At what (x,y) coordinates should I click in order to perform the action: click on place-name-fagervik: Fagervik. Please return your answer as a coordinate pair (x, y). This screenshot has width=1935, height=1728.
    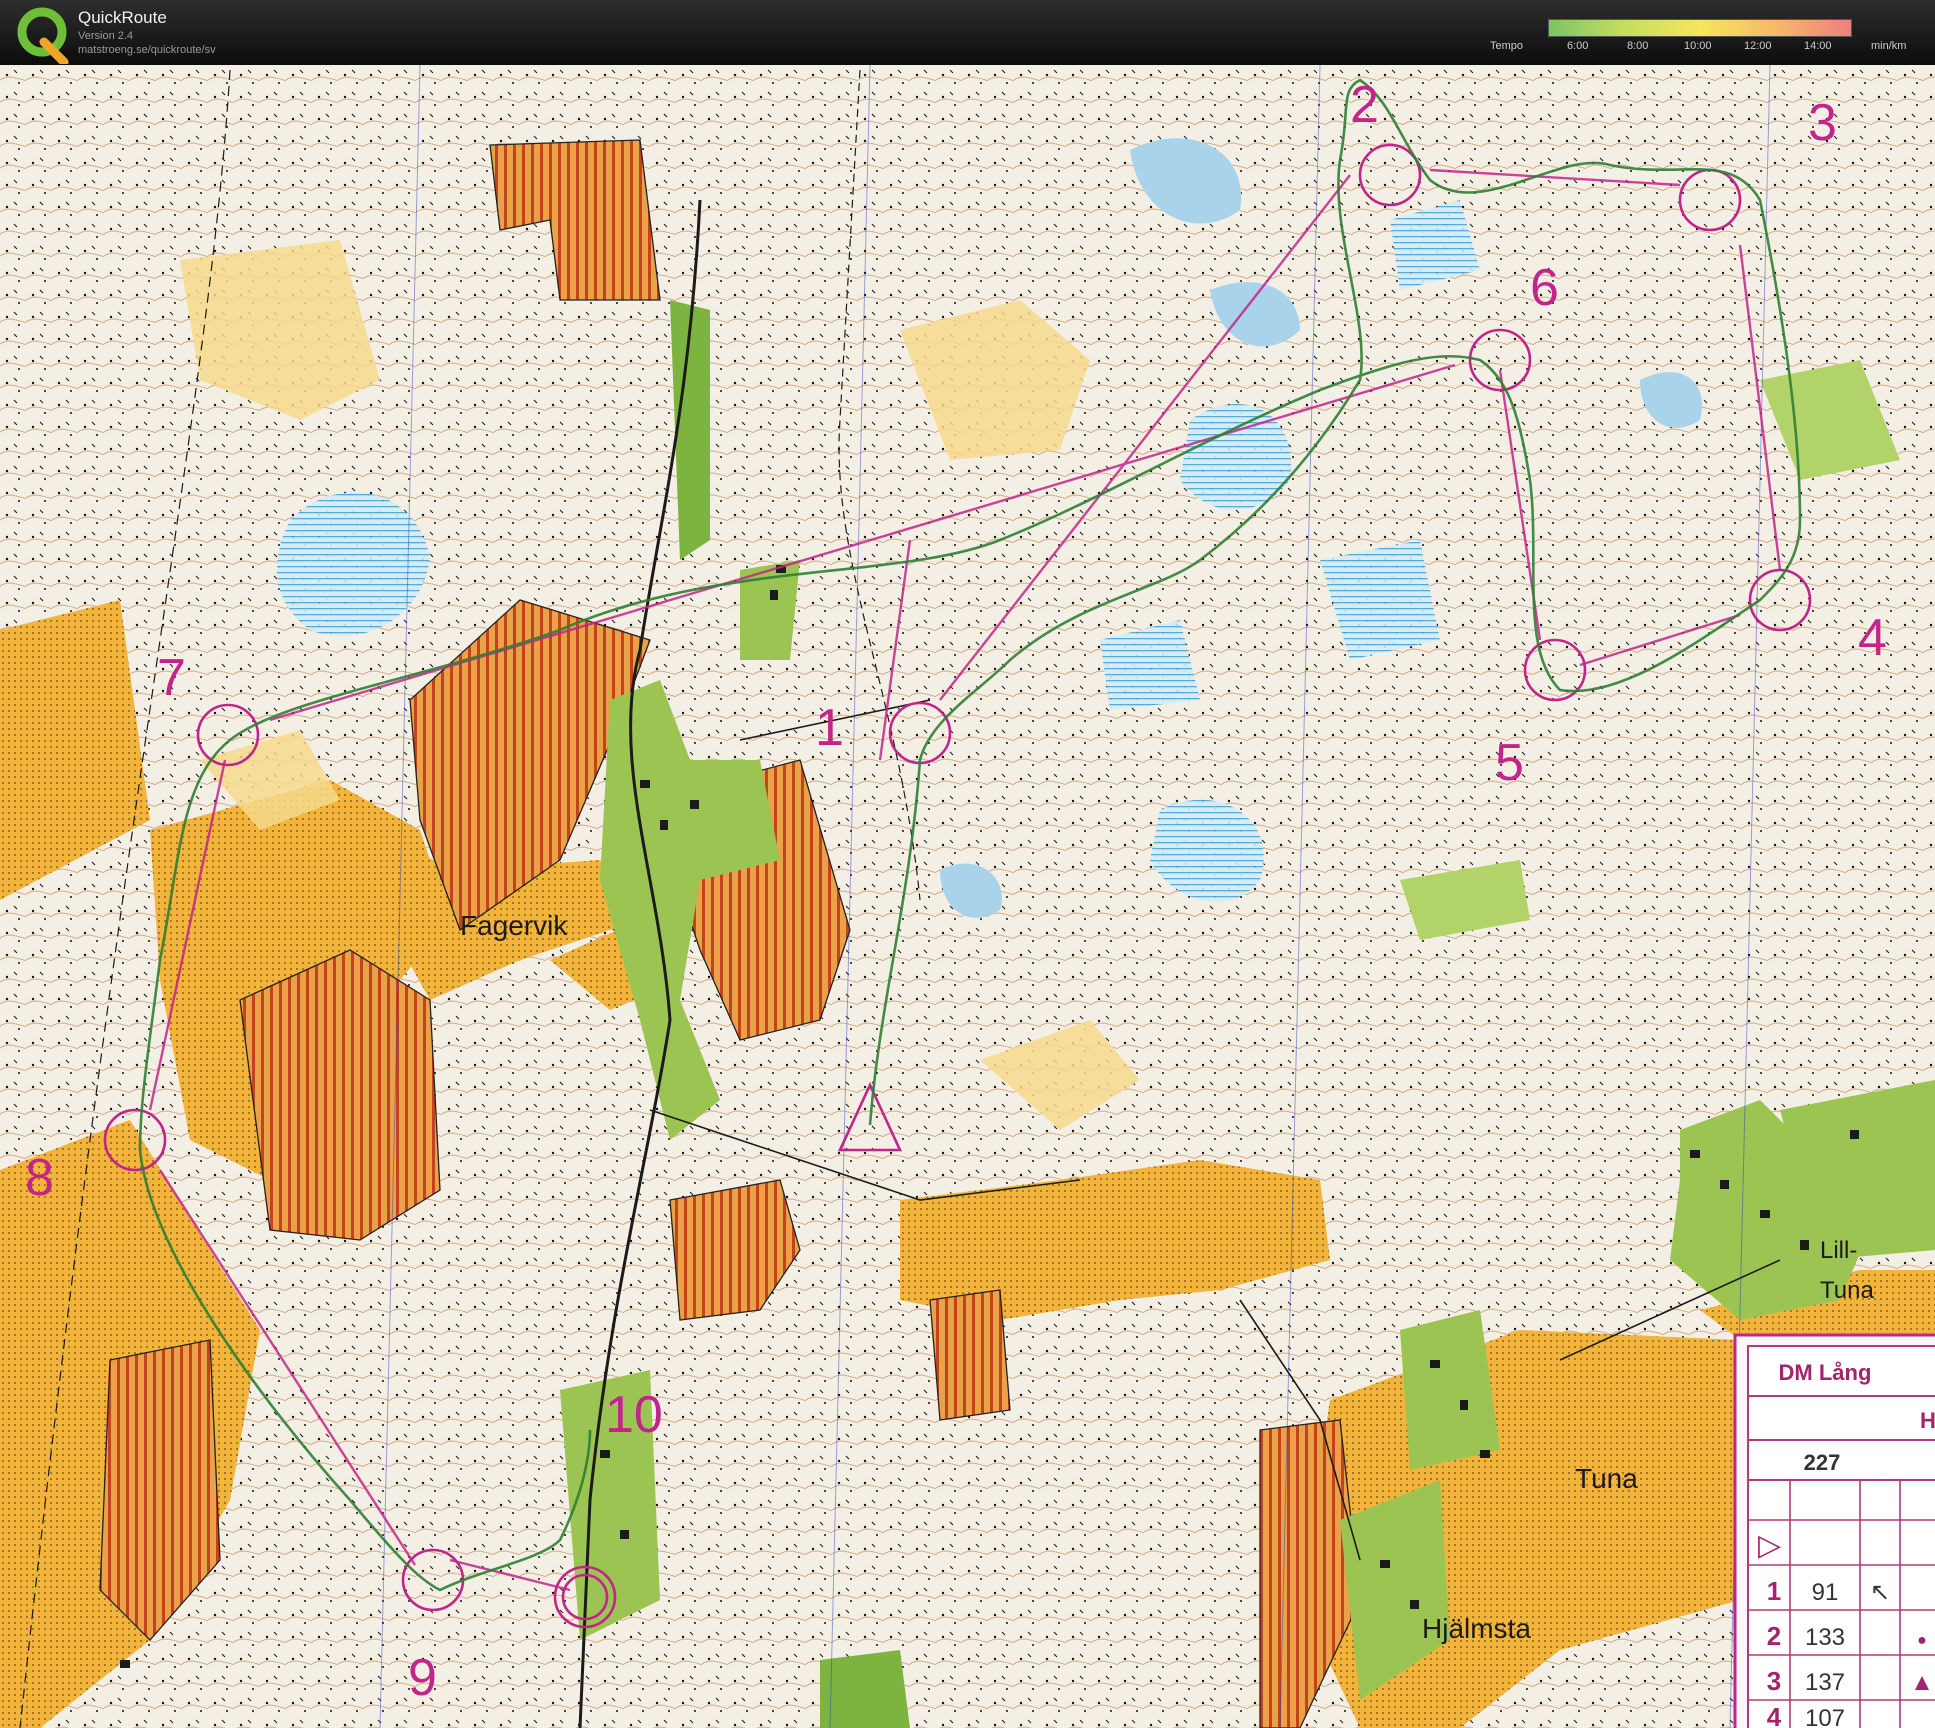
    Looking at the image, I should click on (514, 925).